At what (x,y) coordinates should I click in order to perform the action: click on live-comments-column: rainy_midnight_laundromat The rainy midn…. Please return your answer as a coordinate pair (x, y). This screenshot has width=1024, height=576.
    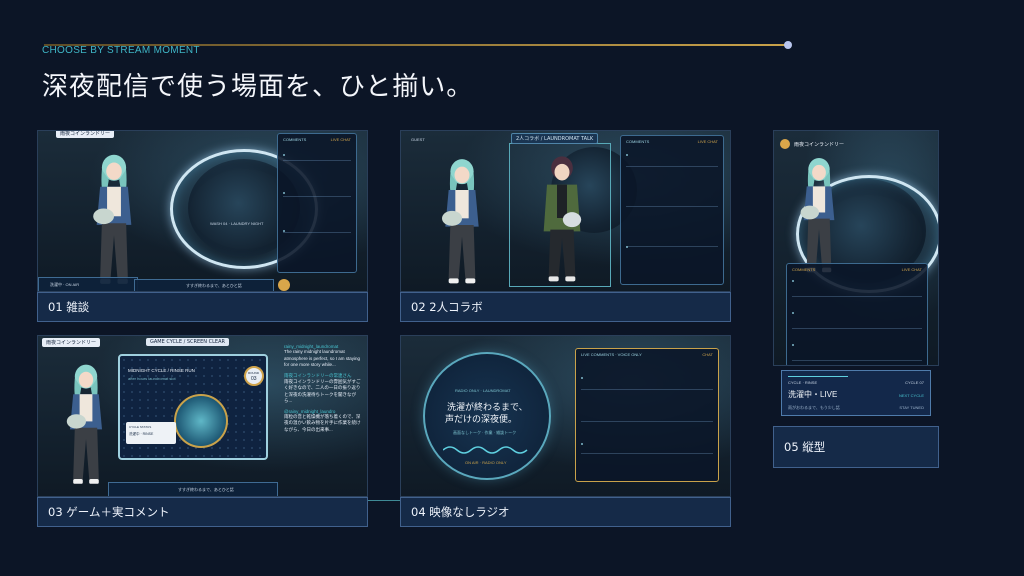
    Looking at the image, I should click on (323, 406).